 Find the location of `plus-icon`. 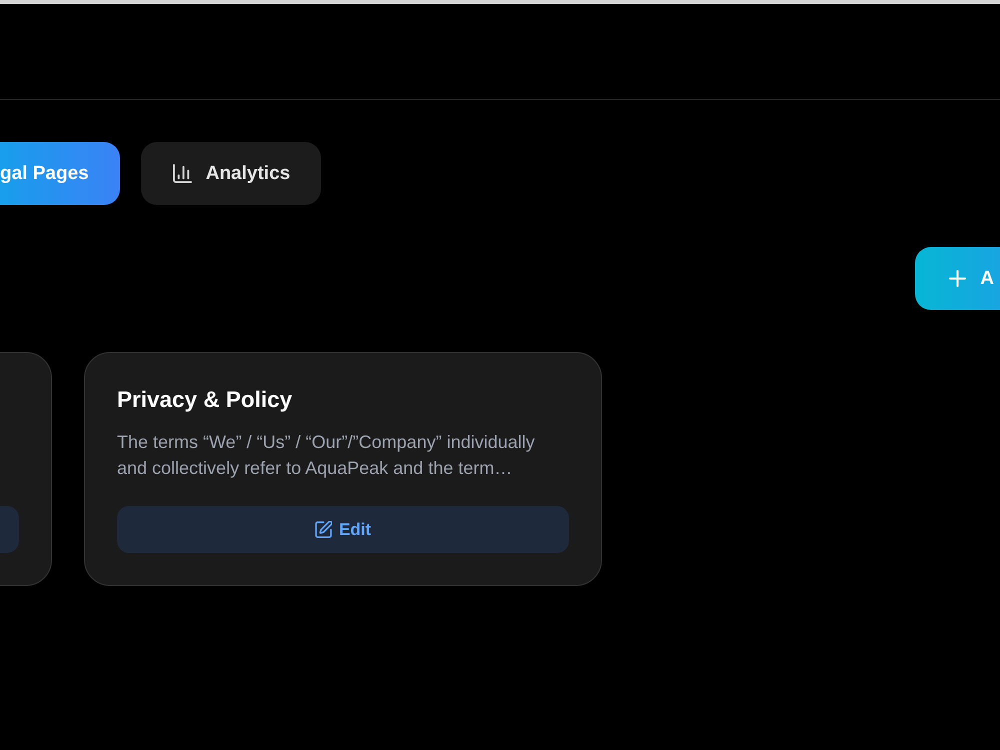

plus-icon is located at coordinates (957, 278).